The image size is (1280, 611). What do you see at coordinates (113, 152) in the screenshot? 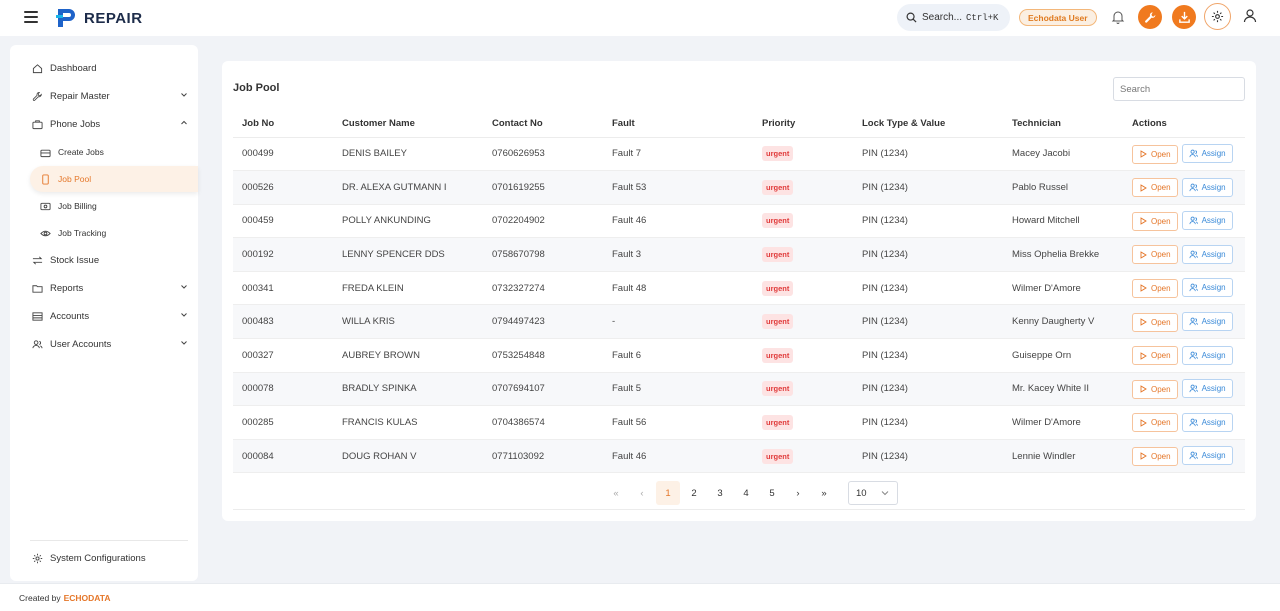
I see `sidebar-item-create-jobs: Create Jobs` at bounding box center [113, 152].